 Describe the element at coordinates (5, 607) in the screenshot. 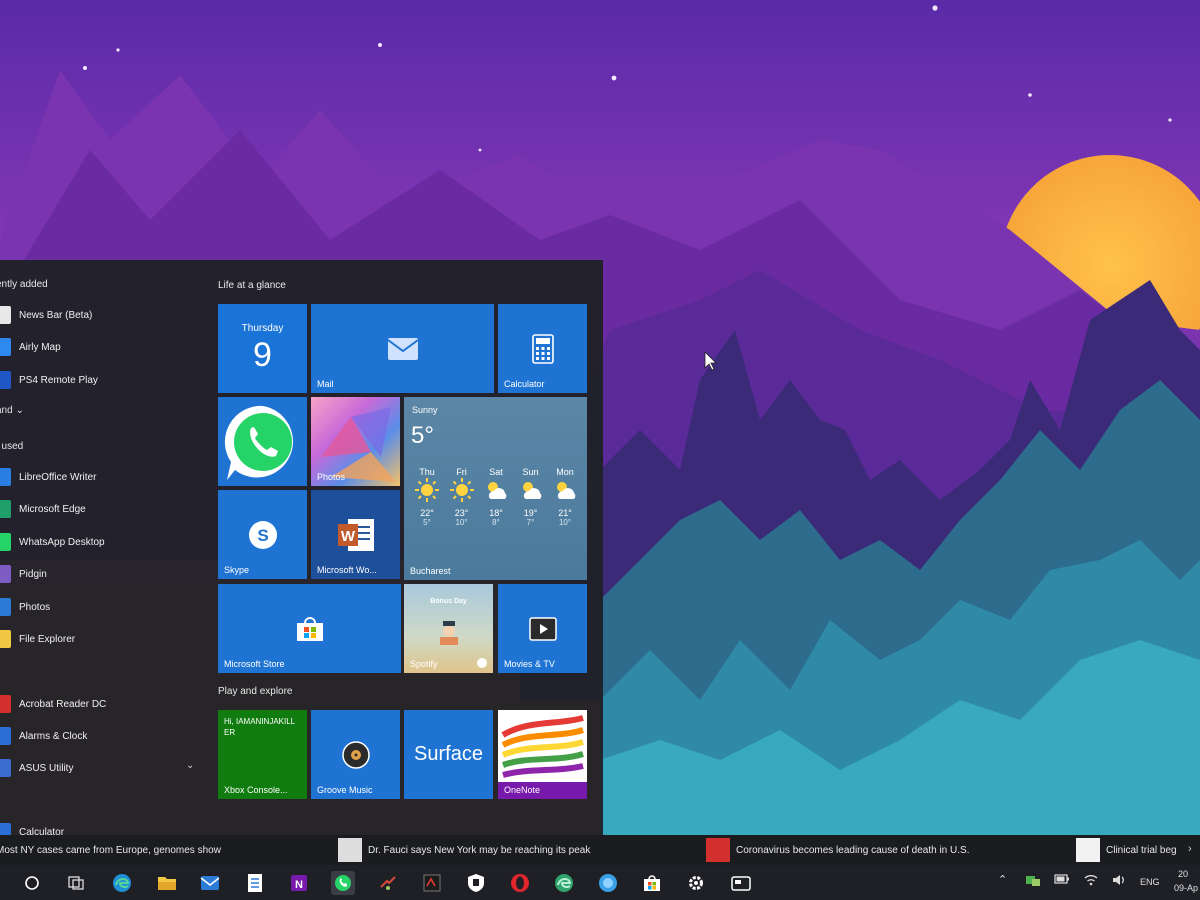

I see `photos-icon` at that location.